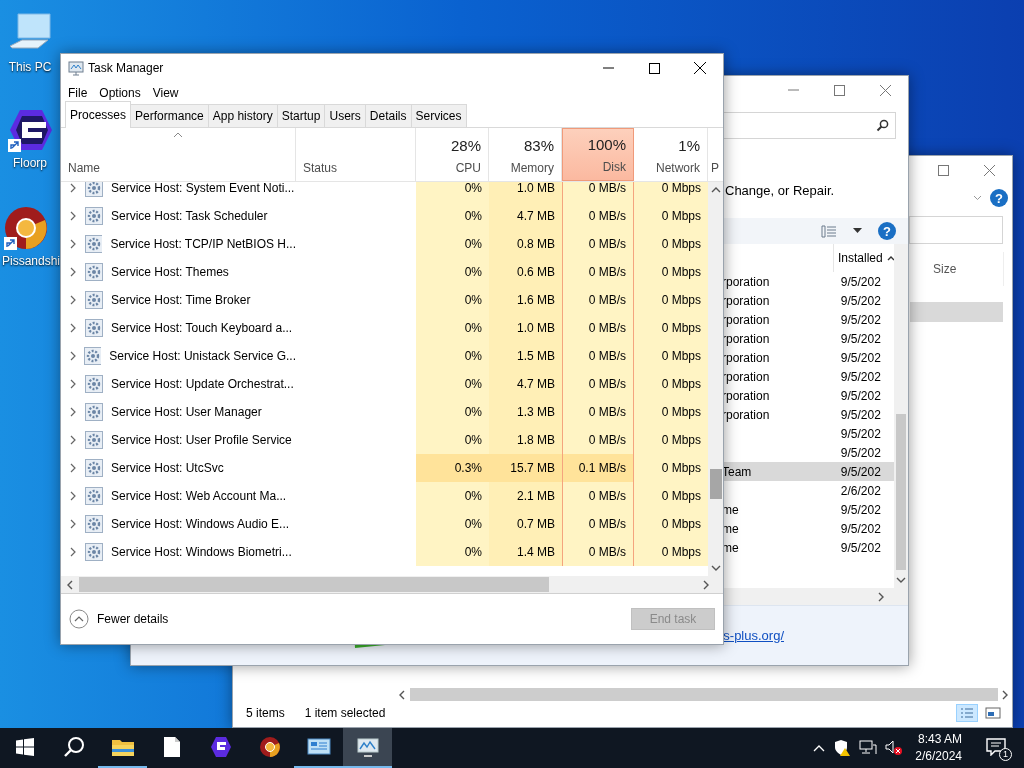 Image resolution: width=1024 pixels, height=768 pixels. Describe the element at coordinates (977, 198) in the screenshot. I see `chevron-down-icon` at that location.